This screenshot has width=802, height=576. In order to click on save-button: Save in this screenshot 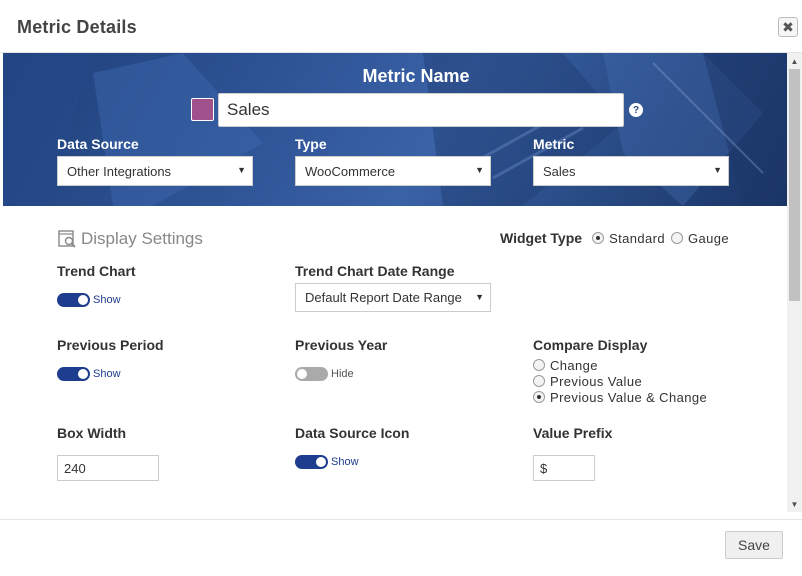, I will do `click(754, 545)`.